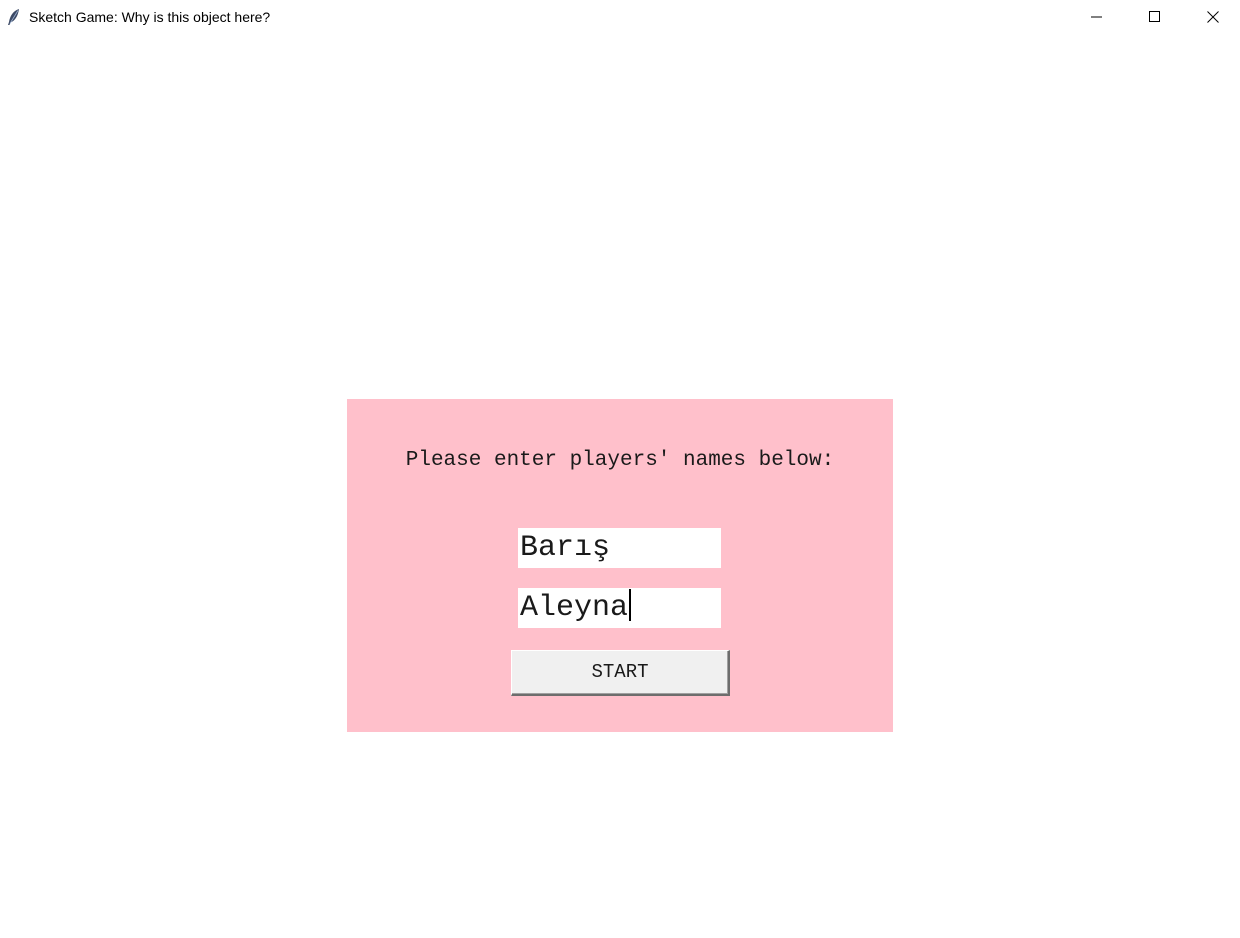 The image size is (1240, 938). Describe the element at coordinates (14, 17) in the screenshot. I see `feather-icon` at that location.